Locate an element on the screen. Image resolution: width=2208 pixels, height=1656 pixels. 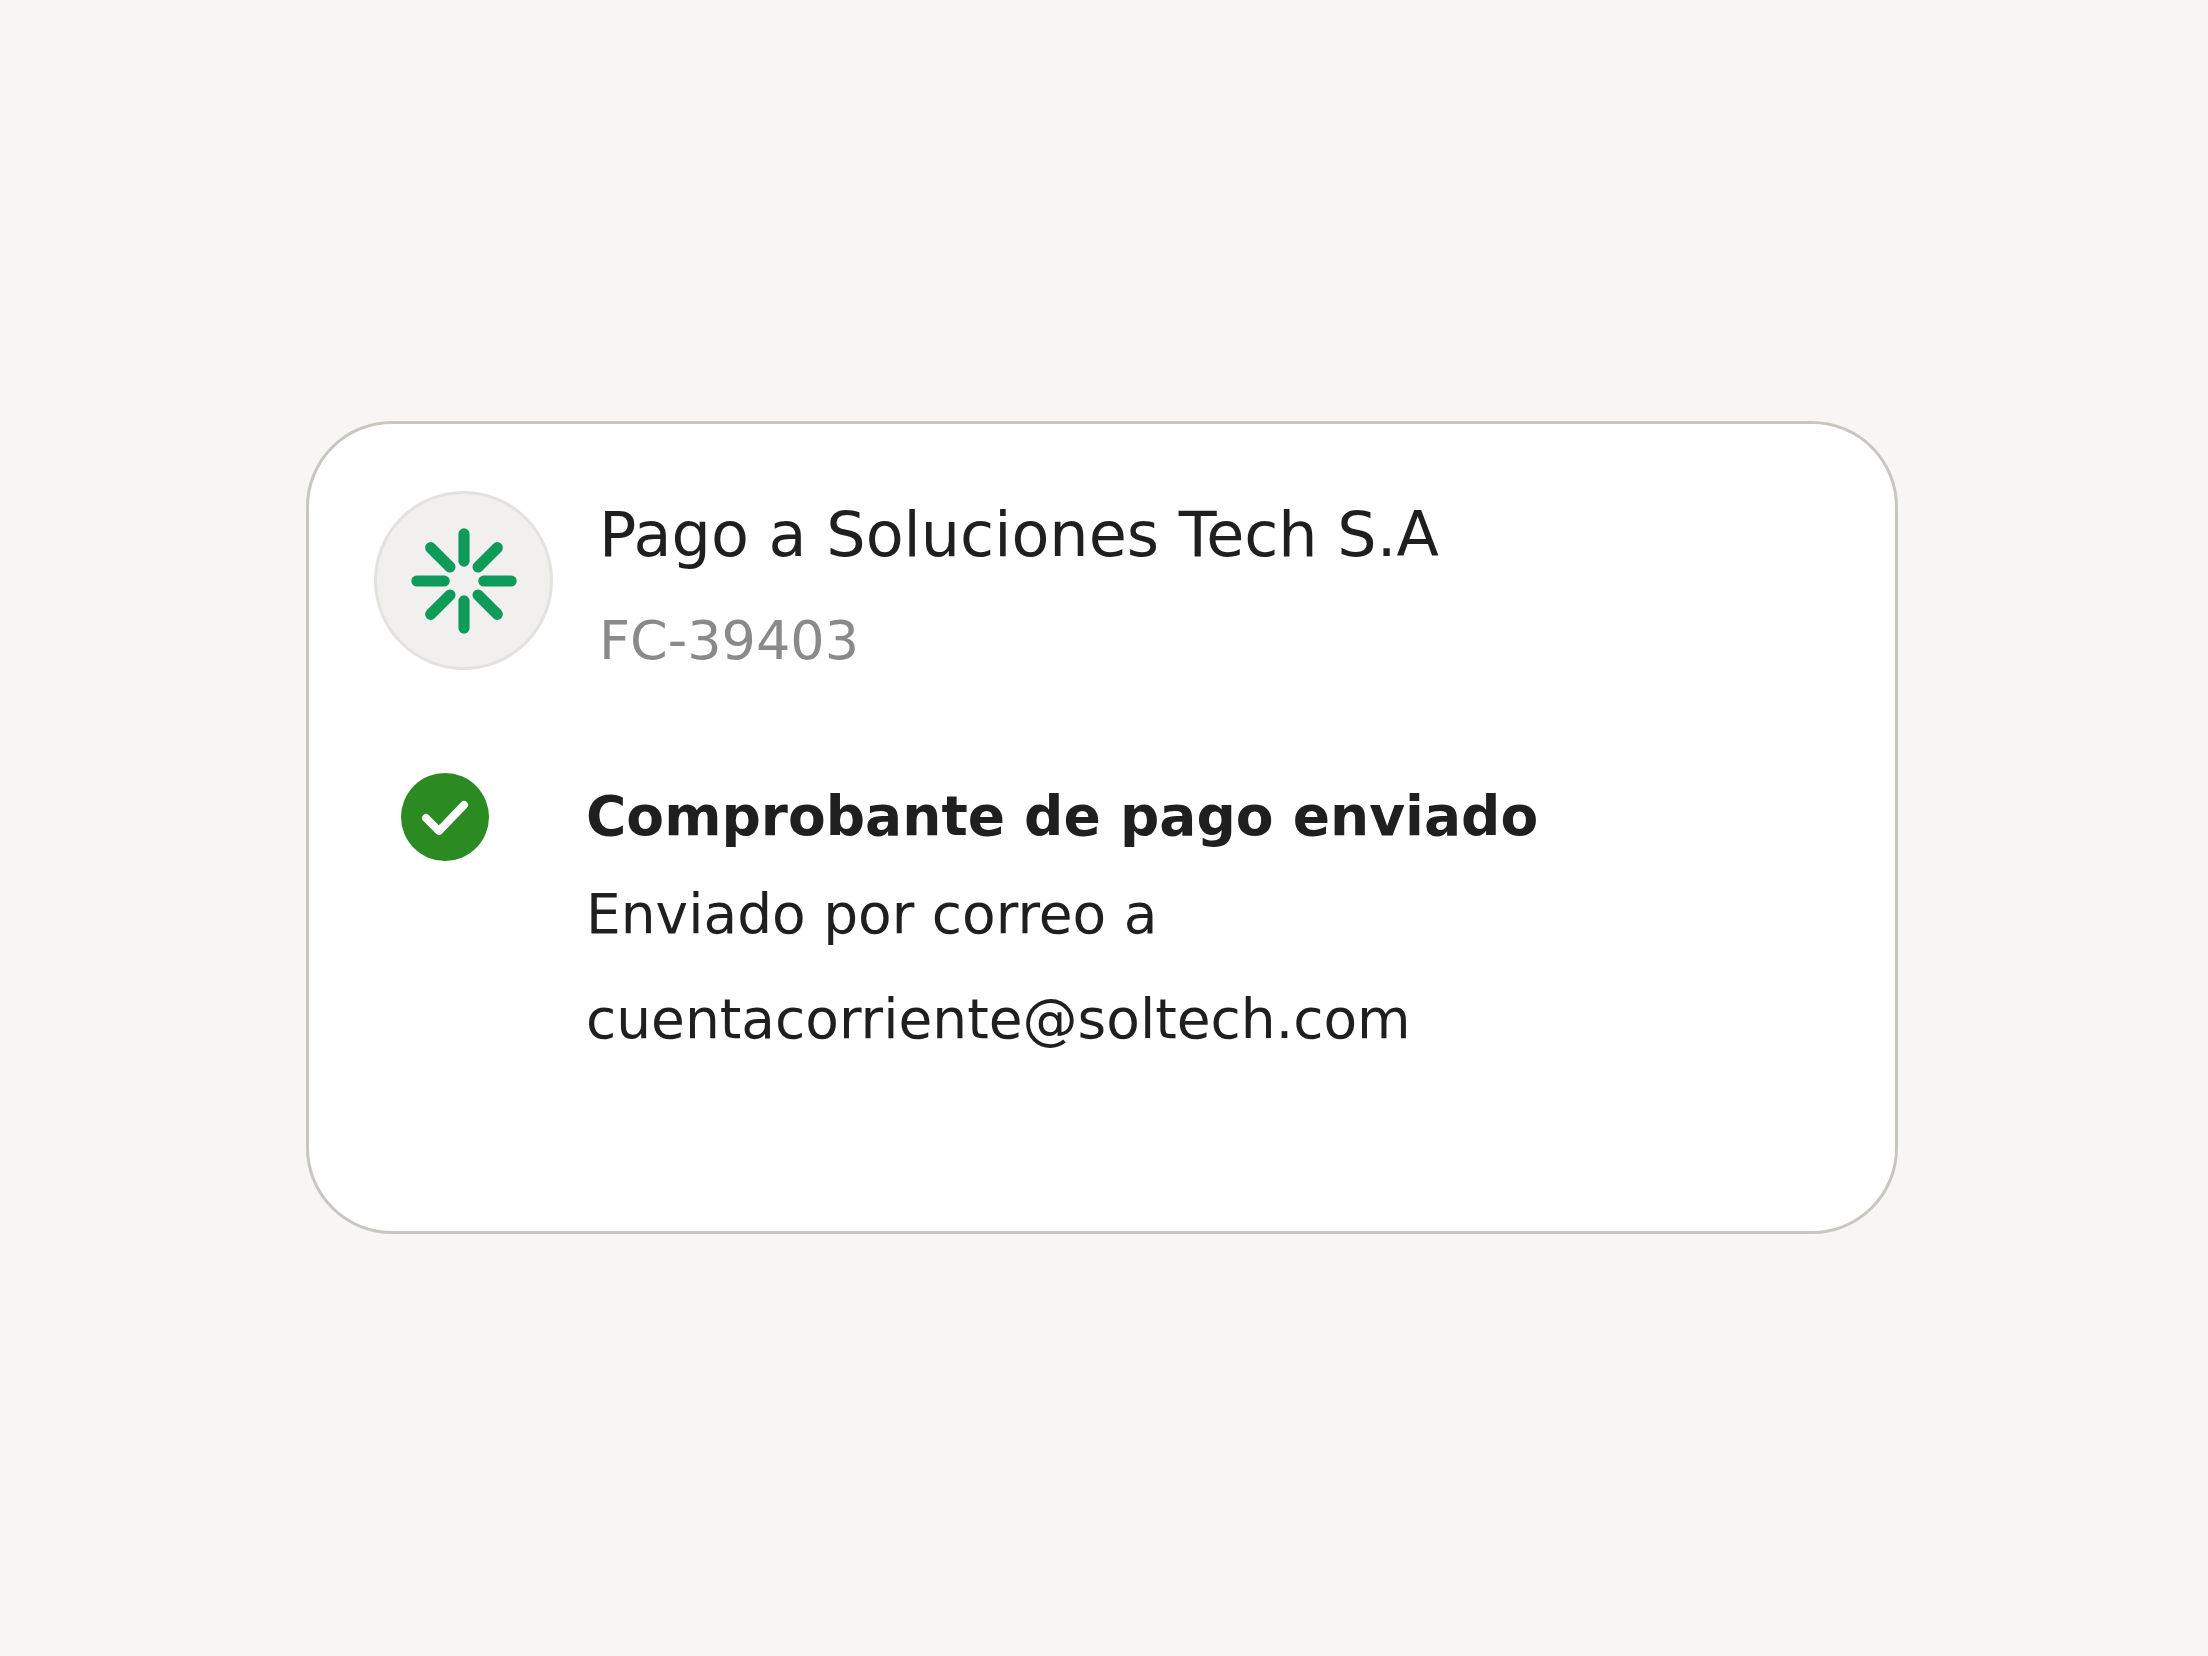
payment-title: Pago a Soluciones Tech S.A is located at coordinates (1019, 535).